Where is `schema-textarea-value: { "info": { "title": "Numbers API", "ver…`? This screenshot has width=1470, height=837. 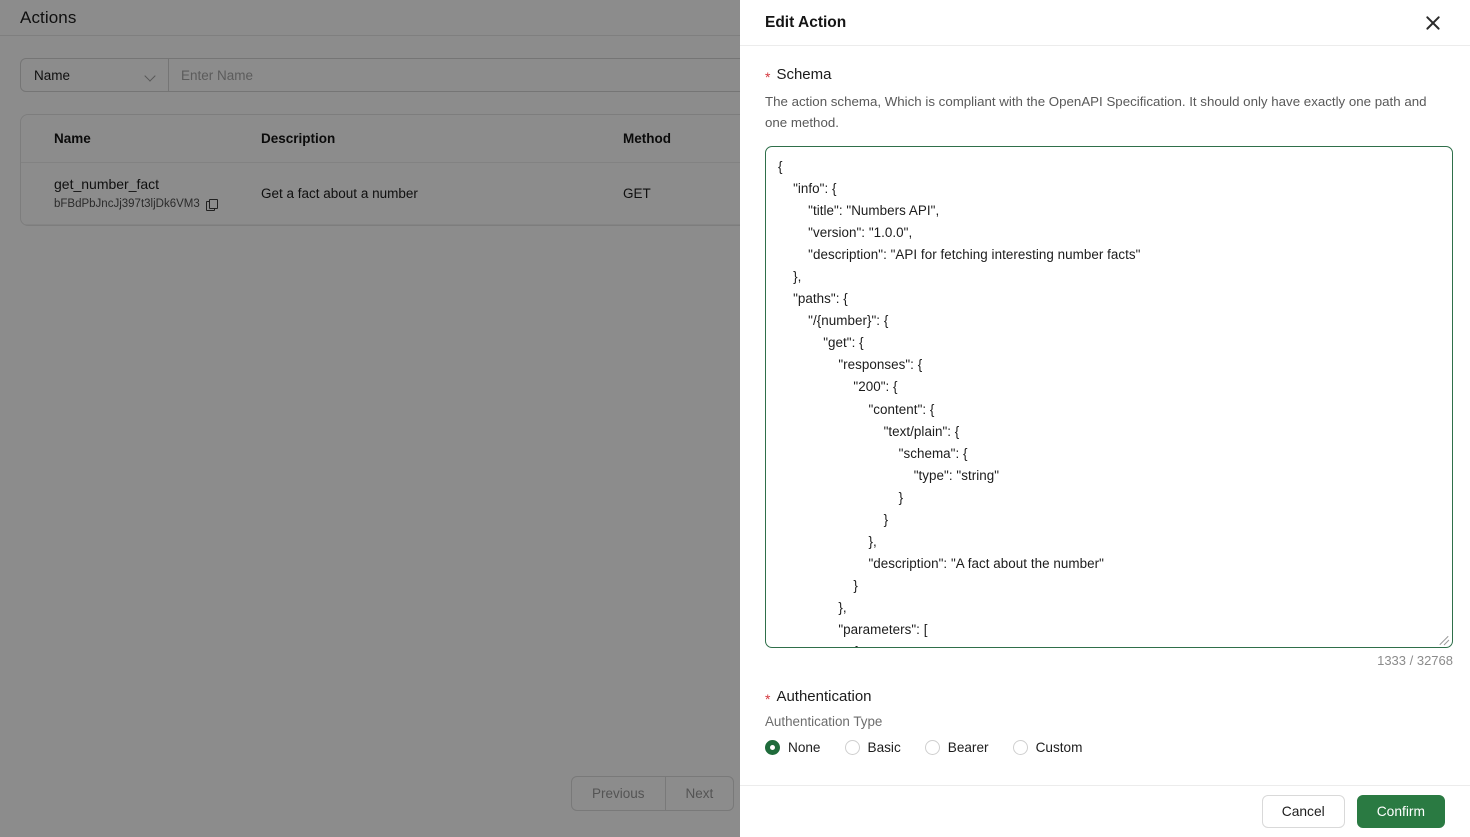 schema-textarea-value: { "info": { "title": "Numbers API", "ver… is located at coordinates (959, 403).